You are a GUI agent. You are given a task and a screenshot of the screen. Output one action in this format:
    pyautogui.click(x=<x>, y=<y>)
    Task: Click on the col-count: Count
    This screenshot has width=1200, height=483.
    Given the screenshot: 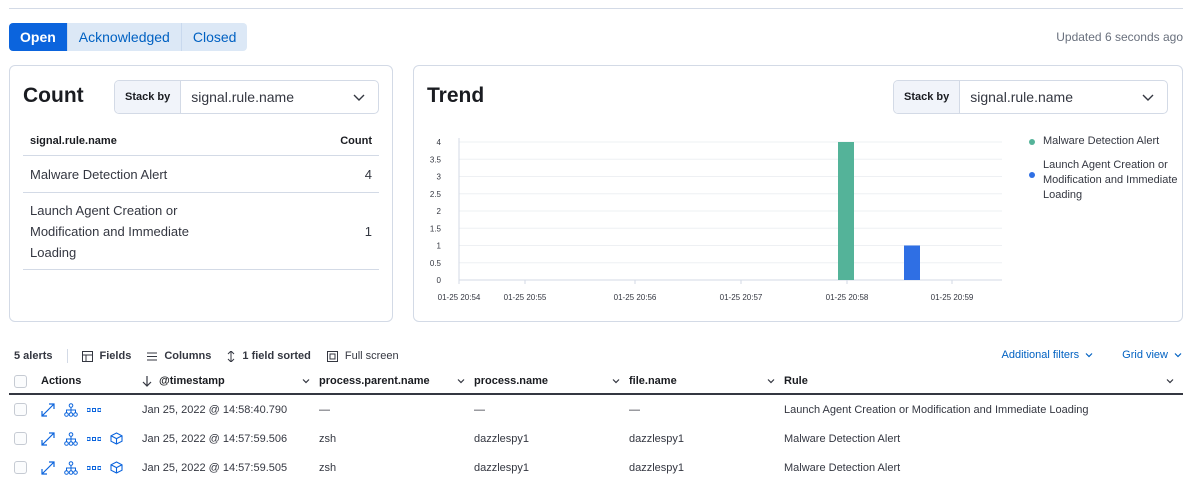 What is the action you would take?
    pyautogui.click(x=356, y=141)
    